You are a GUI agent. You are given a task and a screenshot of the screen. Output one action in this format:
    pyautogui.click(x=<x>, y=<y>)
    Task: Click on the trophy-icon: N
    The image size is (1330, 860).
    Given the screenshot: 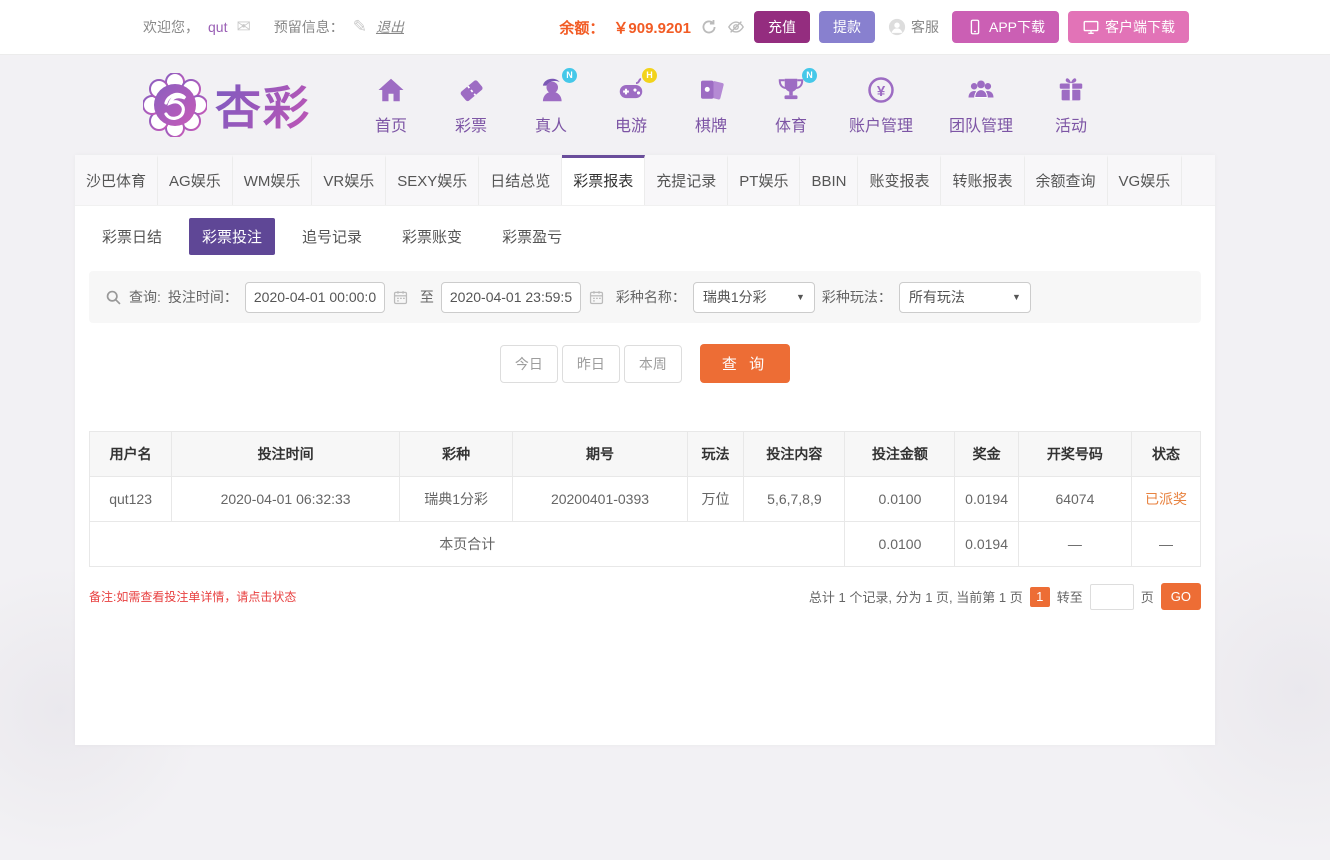 What is the action you would take?
    pyautogui.click(x=796, y=86)
    